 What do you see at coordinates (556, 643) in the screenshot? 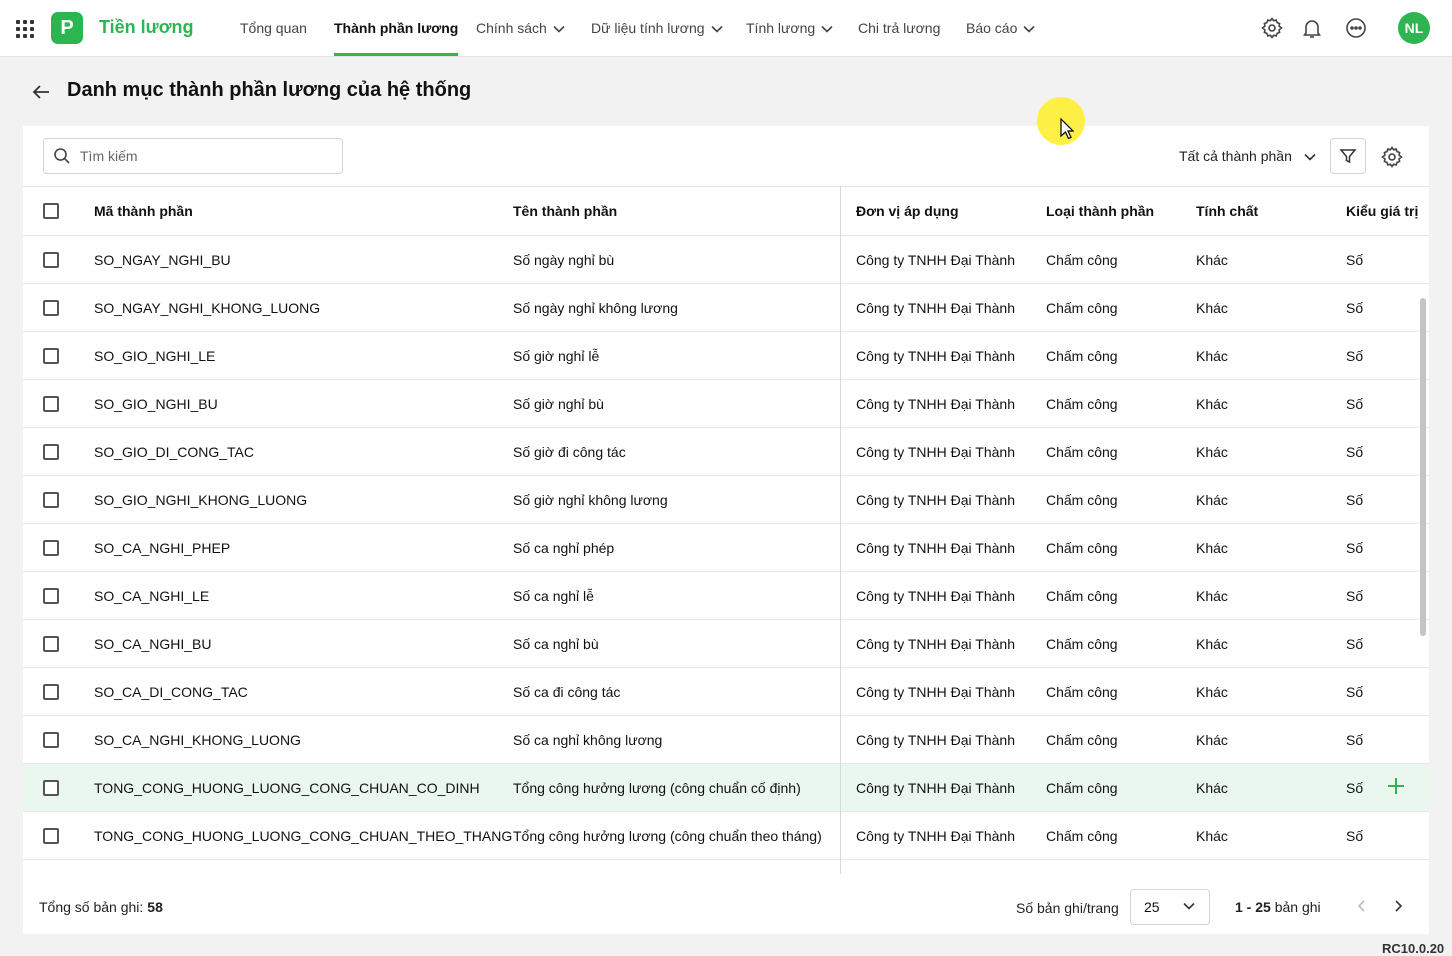
I see `cell-name: Số ca nghỉ bù` at bounding box center [556, 643].